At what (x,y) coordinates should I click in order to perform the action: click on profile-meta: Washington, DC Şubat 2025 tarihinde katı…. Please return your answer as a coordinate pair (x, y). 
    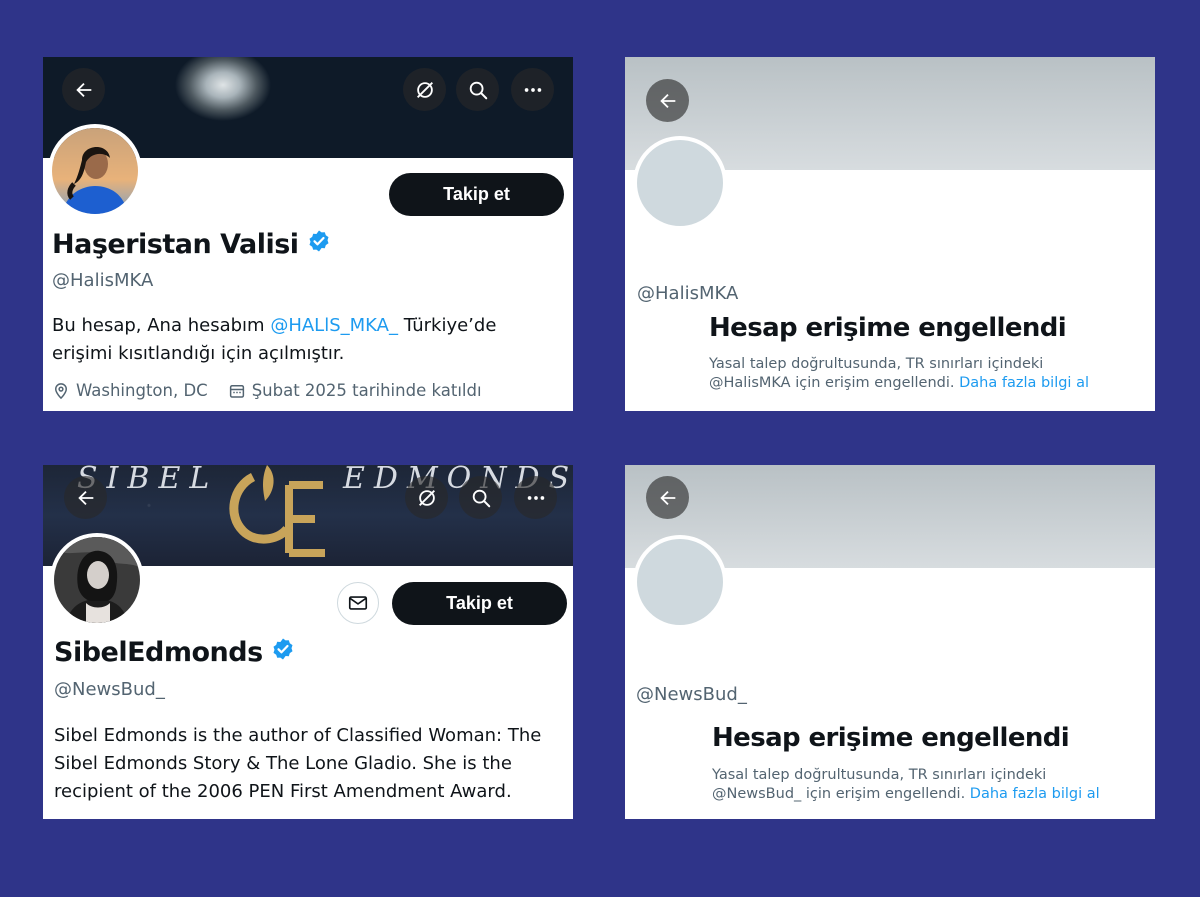
    Looking at the image, I should click on (277, 390).